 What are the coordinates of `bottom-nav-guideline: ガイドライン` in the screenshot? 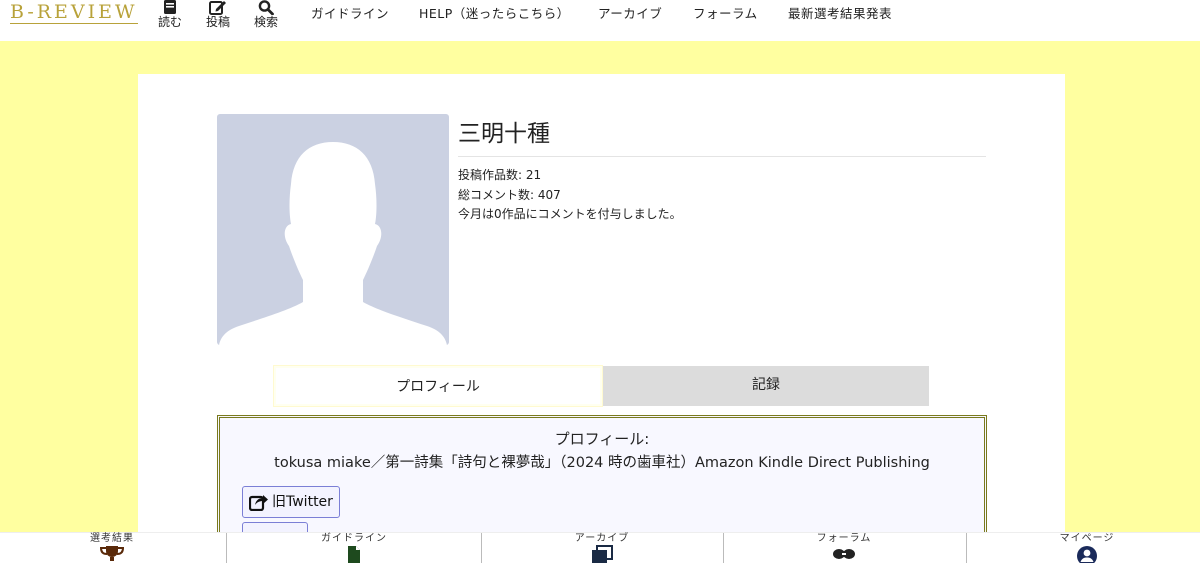 It's located at (354, 548).